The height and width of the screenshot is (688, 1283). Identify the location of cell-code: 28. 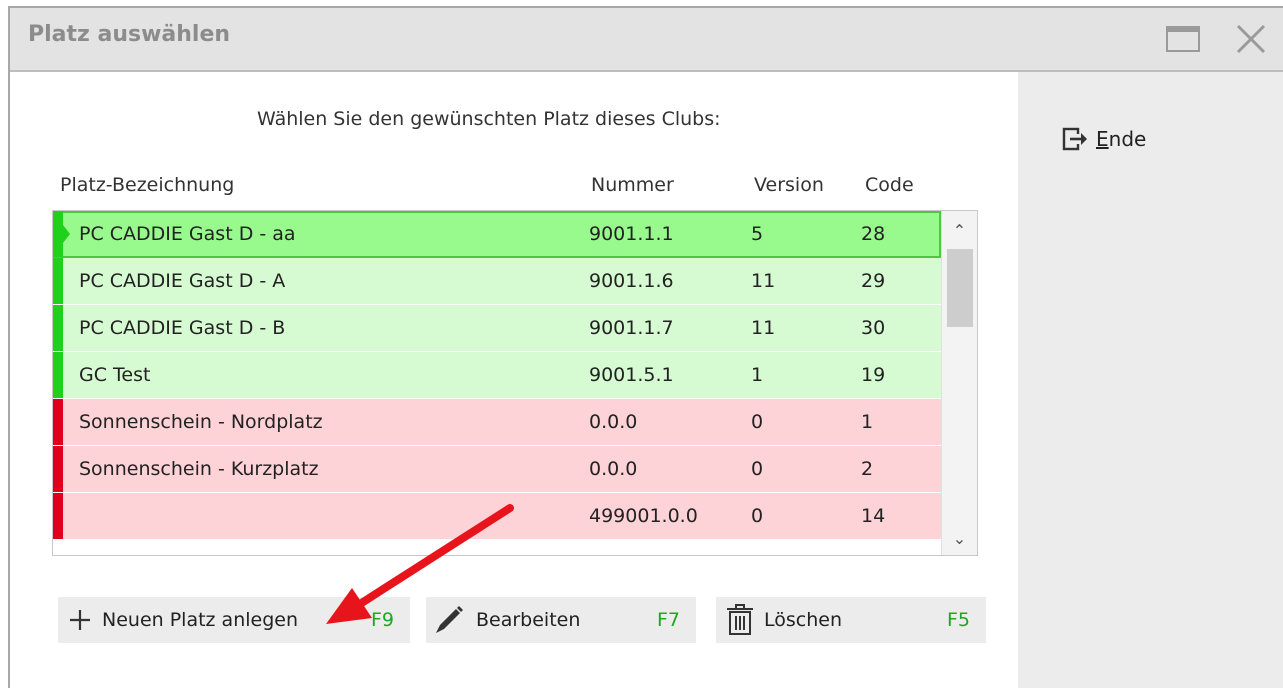
(873, 234).